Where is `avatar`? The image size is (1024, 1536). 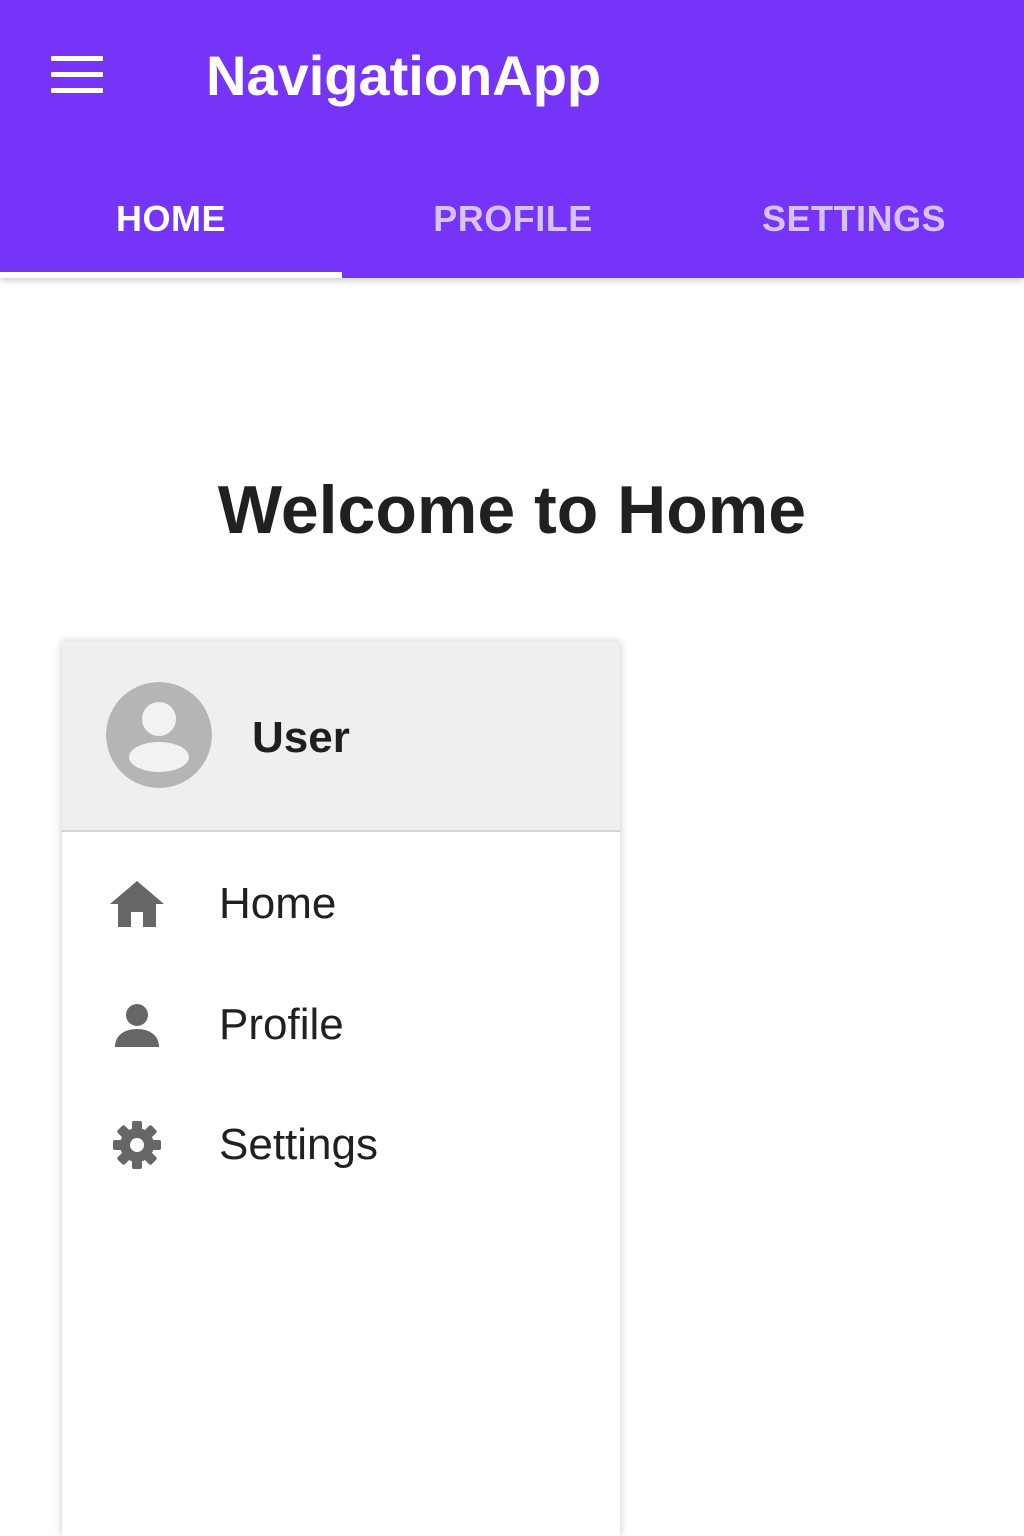 avatar is located at coordinates (159, 735).